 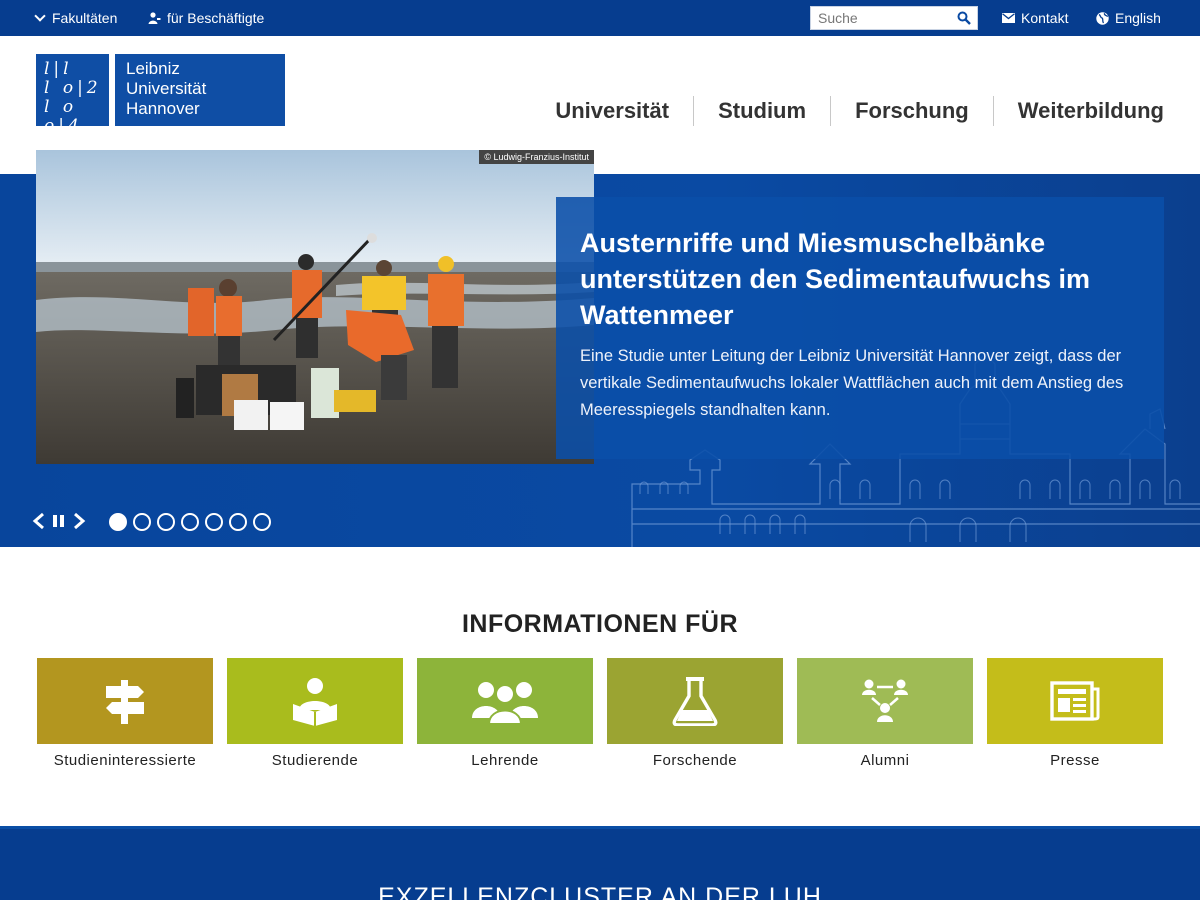 What do you see at coordinates (881, 18) in the screenshot?
I see `search-input` at bounding box center [881, 18].